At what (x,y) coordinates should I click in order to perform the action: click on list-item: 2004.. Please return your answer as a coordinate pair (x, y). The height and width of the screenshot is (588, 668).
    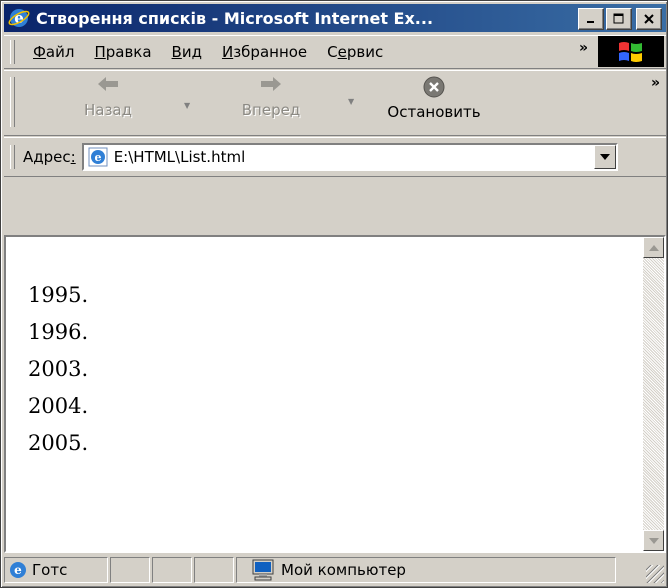
    Looking at the image, I should click on (58, 406).